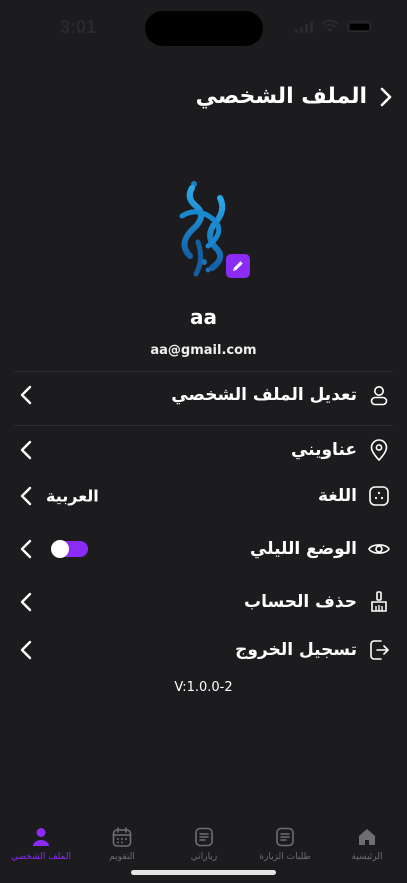 The height and width of the screenshot is (883, 407). I want to click on list-icon, so click(285, 837).